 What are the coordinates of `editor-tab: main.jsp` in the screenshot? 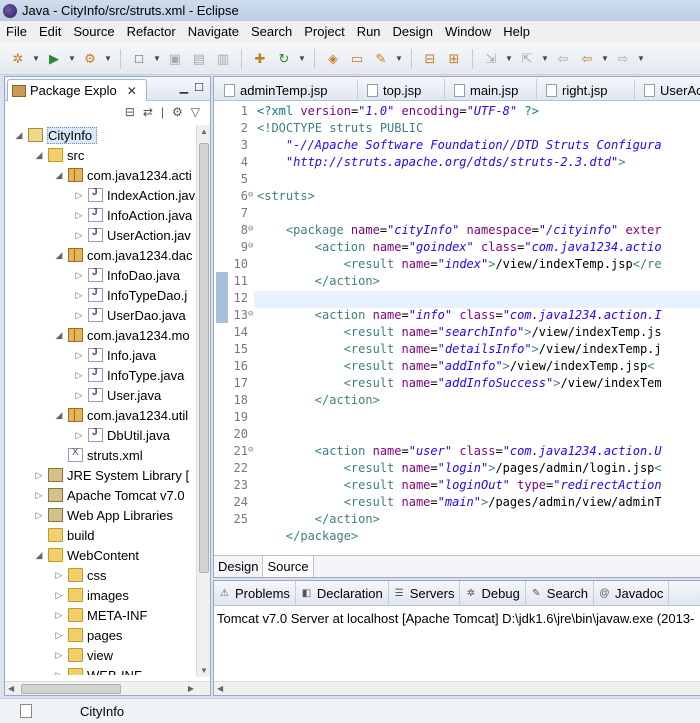 It's located at (492, 90).